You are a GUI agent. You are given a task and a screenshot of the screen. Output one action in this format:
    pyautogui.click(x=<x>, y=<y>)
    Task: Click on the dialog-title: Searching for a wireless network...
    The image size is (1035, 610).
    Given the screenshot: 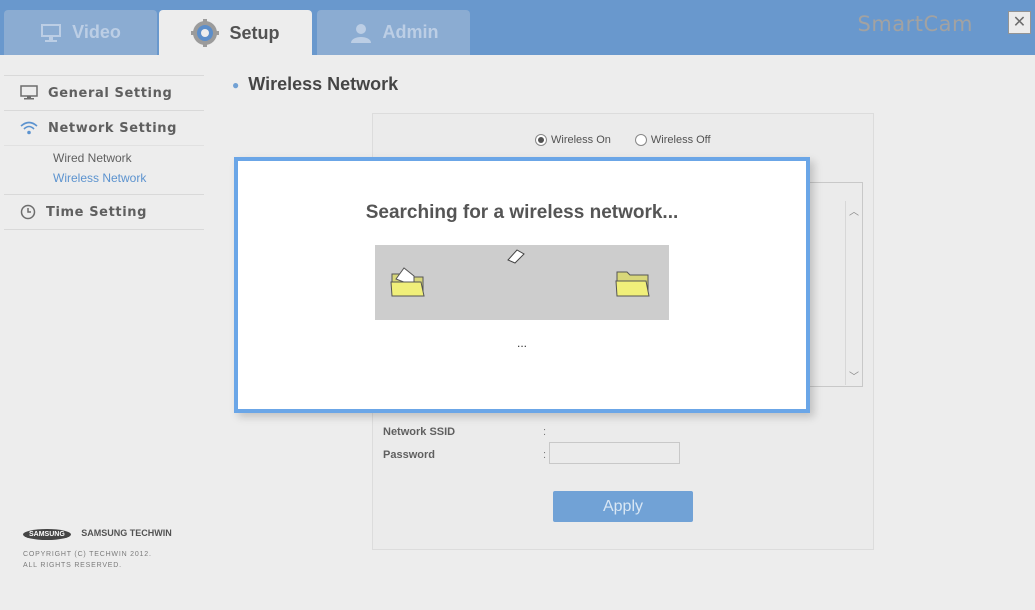 What is the action you would take?
    pyautogui.click(x=522, y=212)
    